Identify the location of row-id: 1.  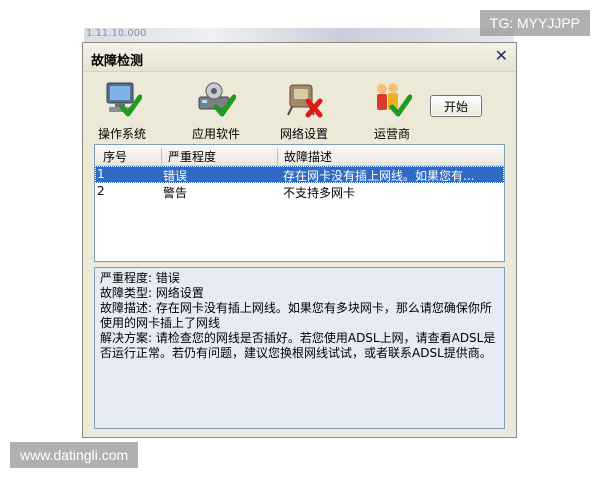
(101, 174).